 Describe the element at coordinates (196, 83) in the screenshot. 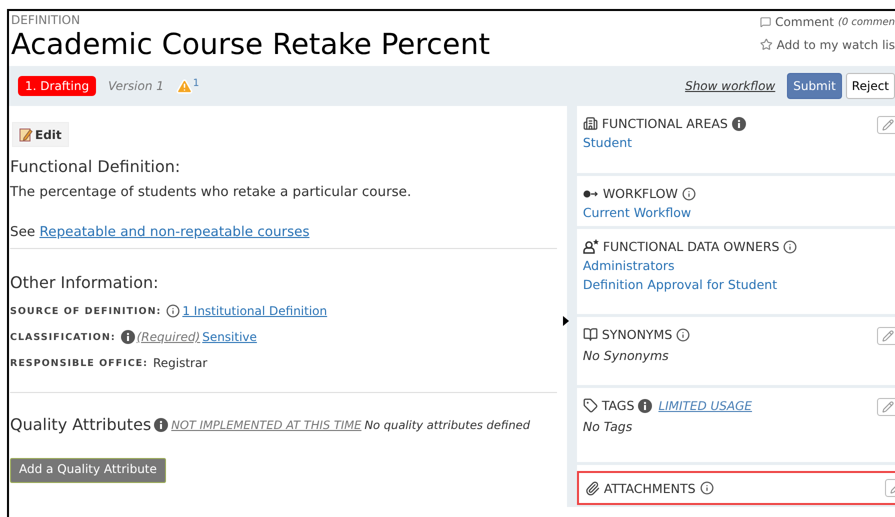

I see `warning-count: 1` at that location.